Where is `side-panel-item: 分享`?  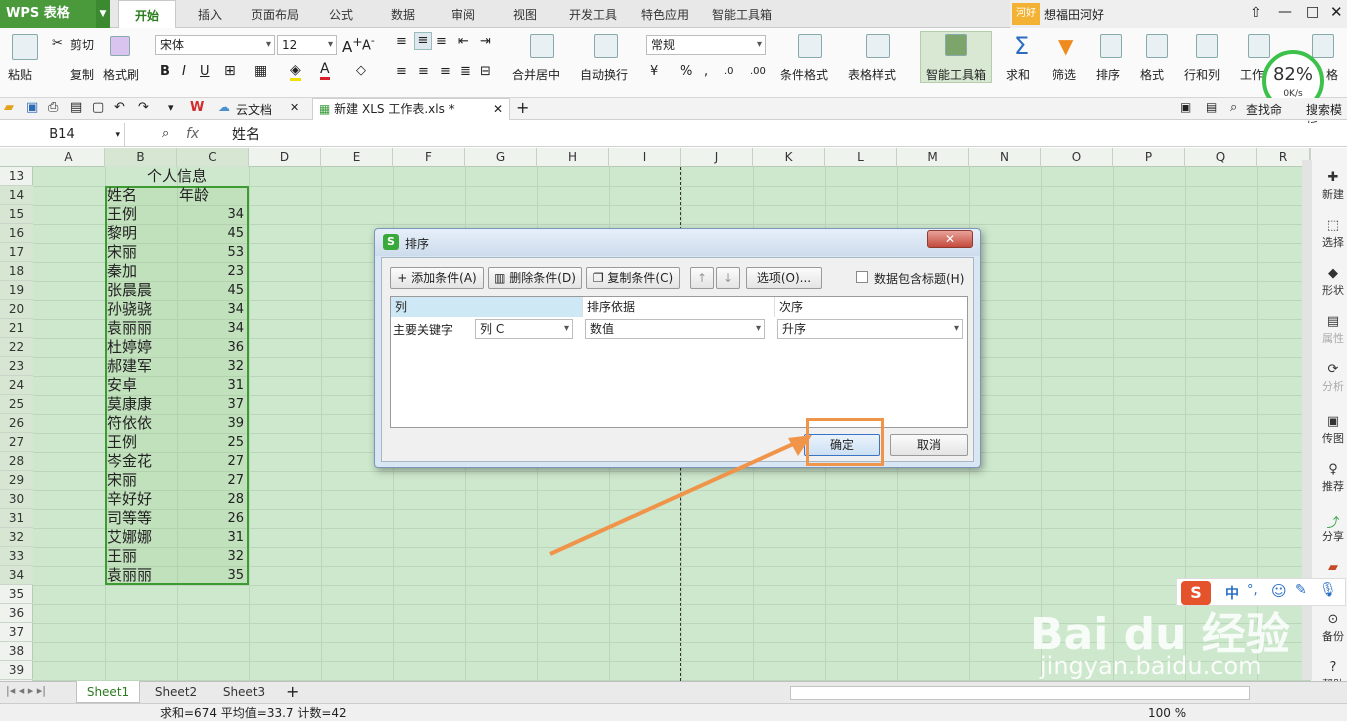
side-panel-item: 分享 is located at coordinates (1332, 536).